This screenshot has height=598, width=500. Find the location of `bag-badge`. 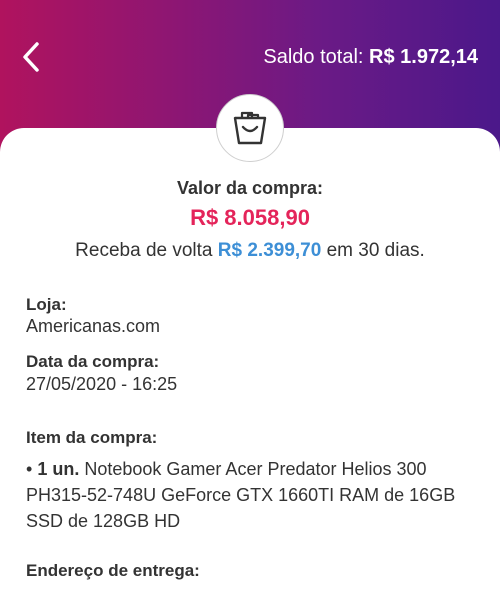

bag-badge is located at coordinates (250, 128).